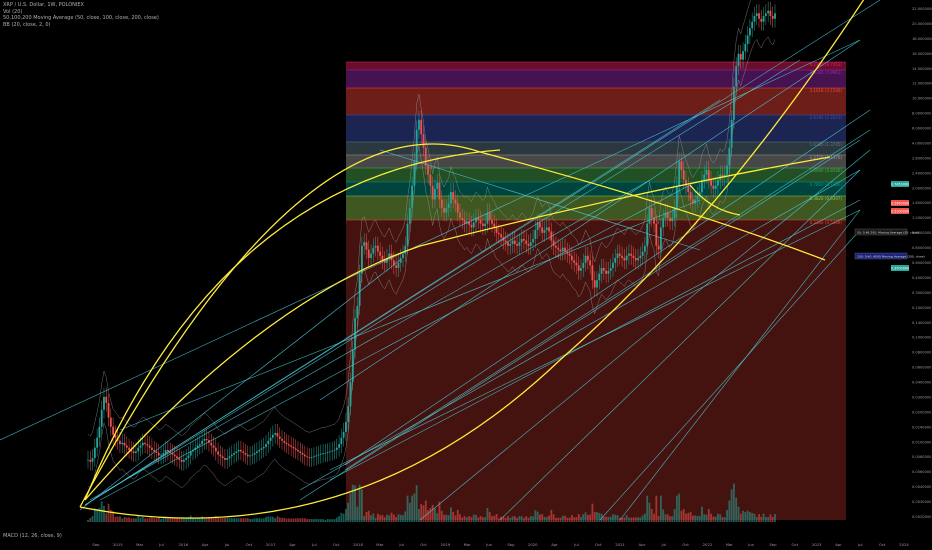  I want to click on x-tick-label: Apr, so click(642, 544).